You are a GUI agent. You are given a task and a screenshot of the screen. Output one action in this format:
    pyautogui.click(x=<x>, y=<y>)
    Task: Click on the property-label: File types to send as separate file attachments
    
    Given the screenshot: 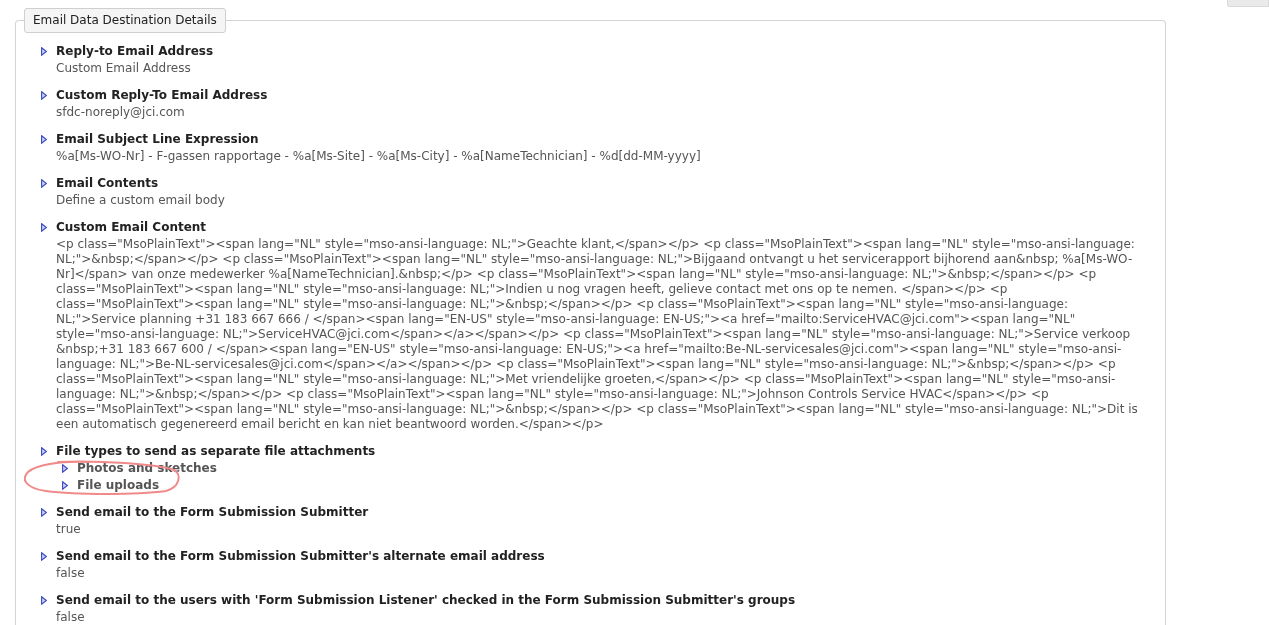 What is the action you would take?
    pyautogui.click(x=216, y=451)
    